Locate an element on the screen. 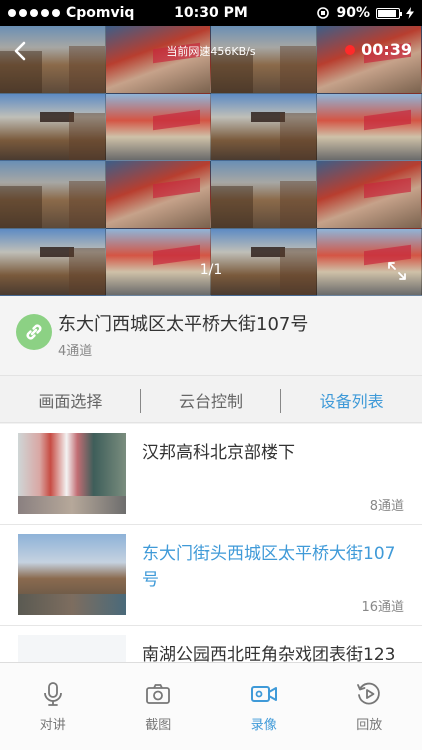  function-tabs: 画面选择 云台控制 设备列表 is located at coordinates (211, 400).